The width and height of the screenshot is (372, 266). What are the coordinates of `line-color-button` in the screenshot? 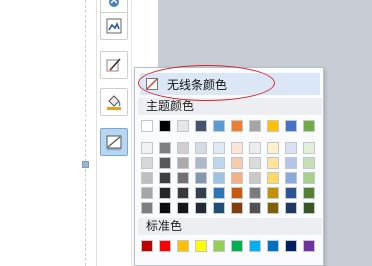 It's located at (114, 142).